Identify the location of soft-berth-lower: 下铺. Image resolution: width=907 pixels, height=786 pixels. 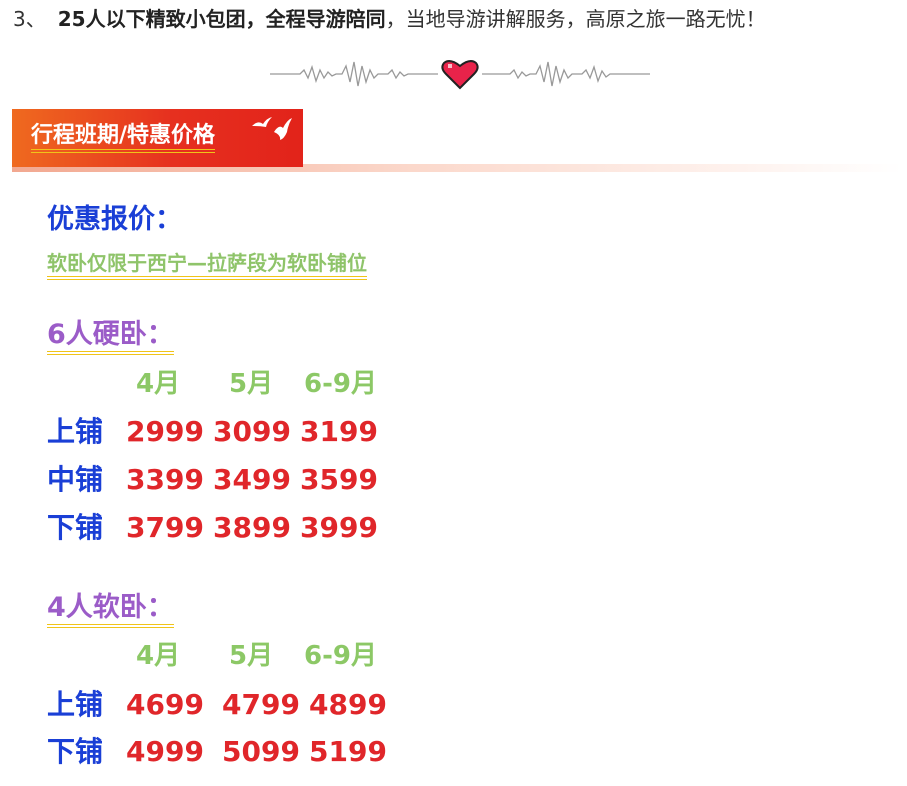
(75, 751).